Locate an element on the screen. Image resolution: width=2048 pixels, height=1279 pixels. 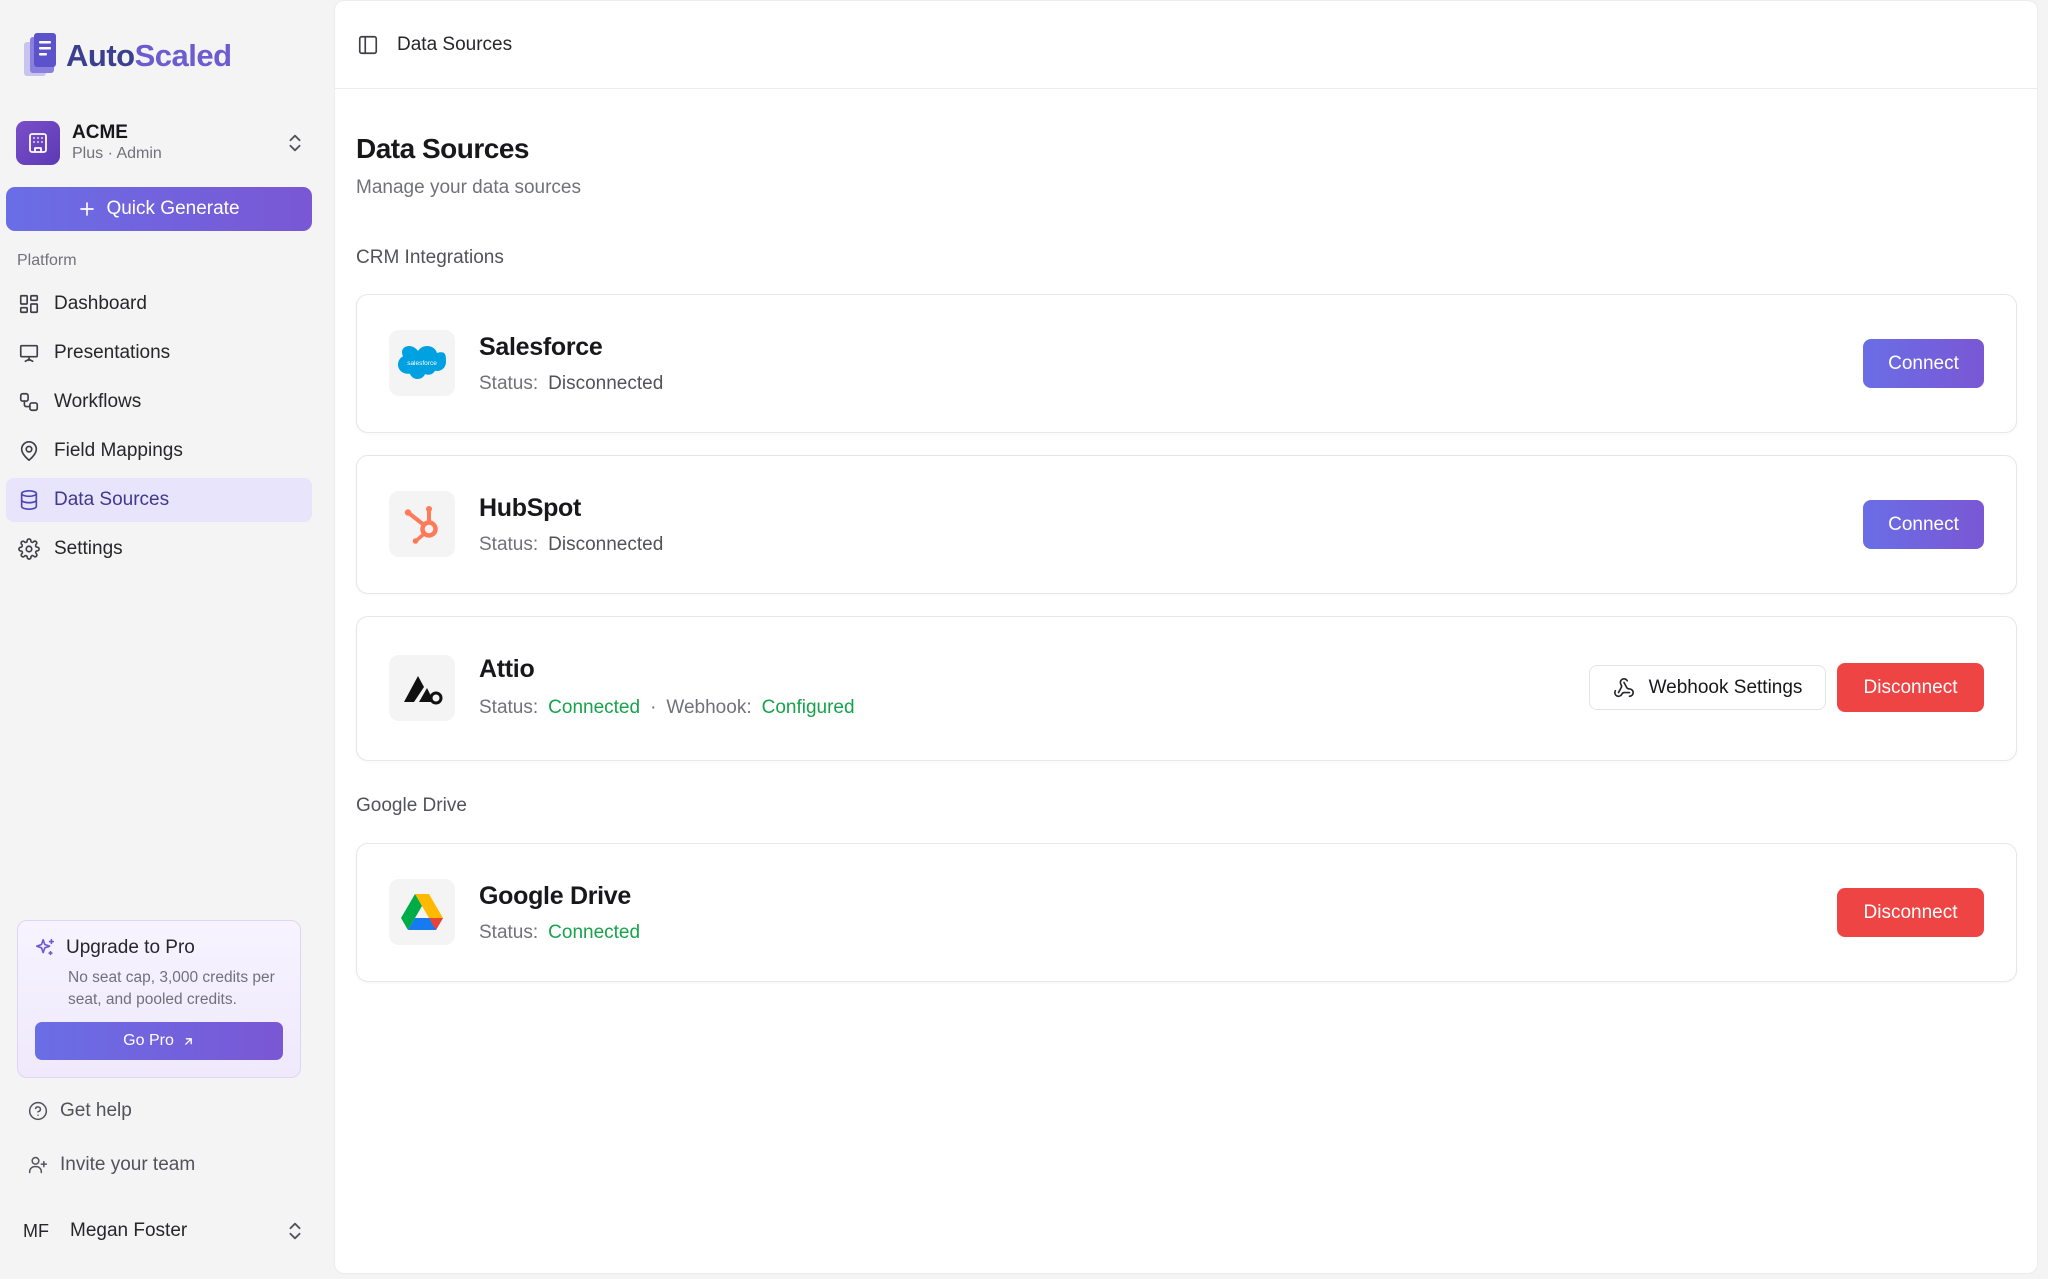
invite-team-label: Invite your team is located at coordinates (128, 1164).